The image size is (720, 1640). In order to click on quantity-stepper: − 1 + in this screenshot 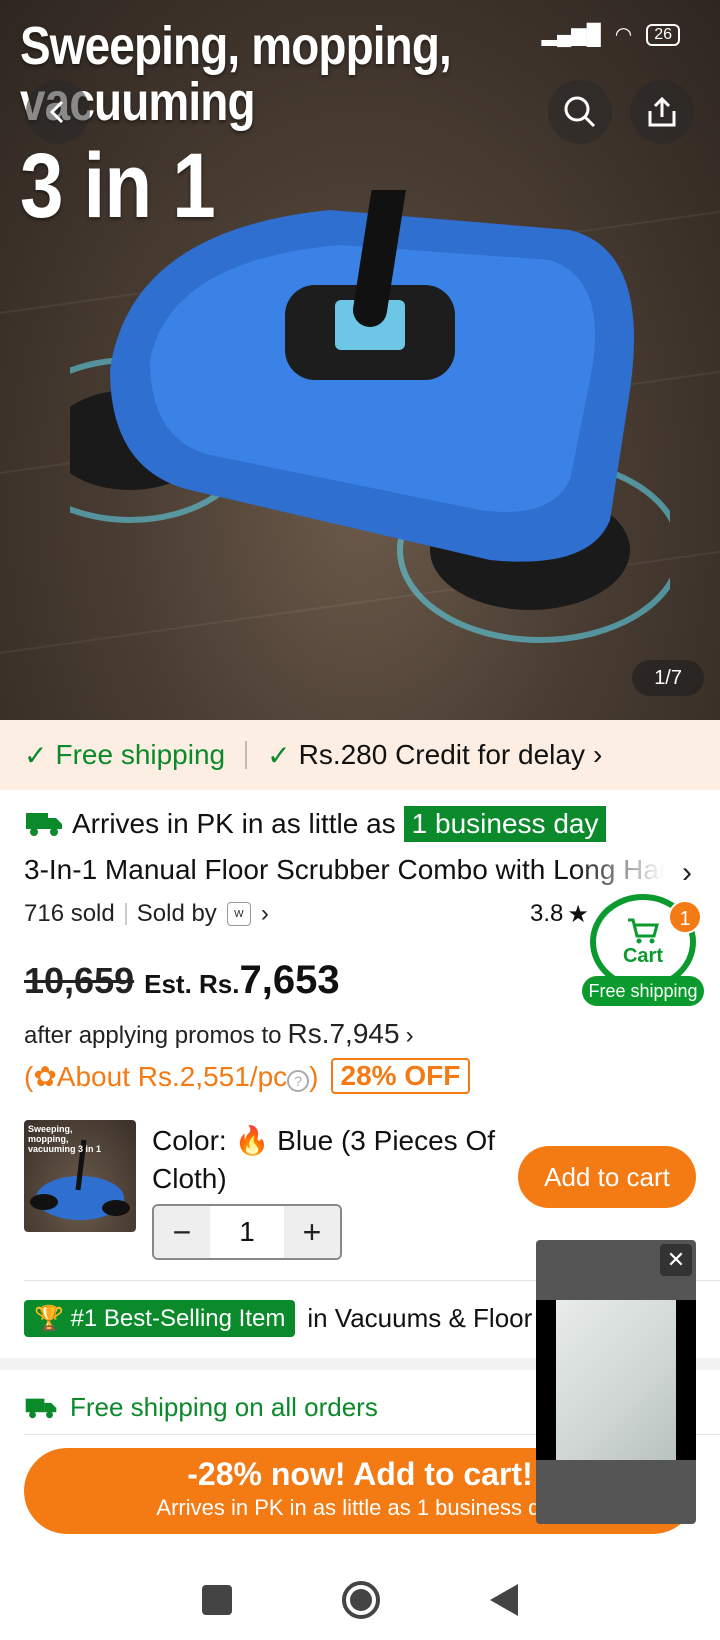, I will do `click(247, 1232)`.